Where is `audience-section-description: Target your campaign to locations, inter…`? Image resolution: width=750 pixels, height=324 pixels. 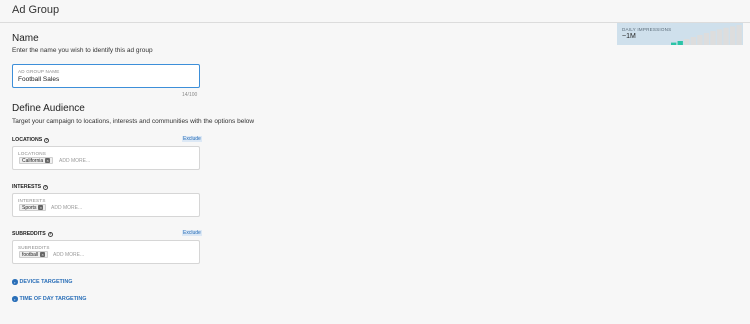 audience-section-description: Target your campaign to locations, inter… is located at coordinates (133, 121).